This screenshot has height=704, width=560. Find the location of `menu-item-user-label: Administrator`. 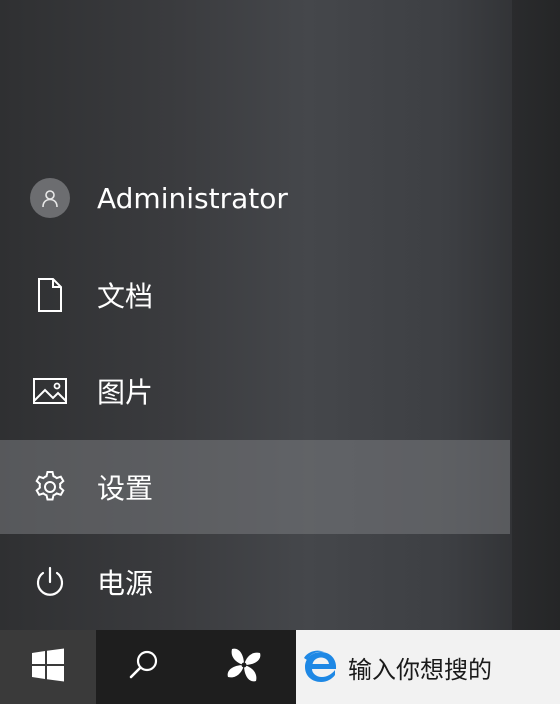

menu-item-user-label: Administrator is located at coordinates (192, 198).